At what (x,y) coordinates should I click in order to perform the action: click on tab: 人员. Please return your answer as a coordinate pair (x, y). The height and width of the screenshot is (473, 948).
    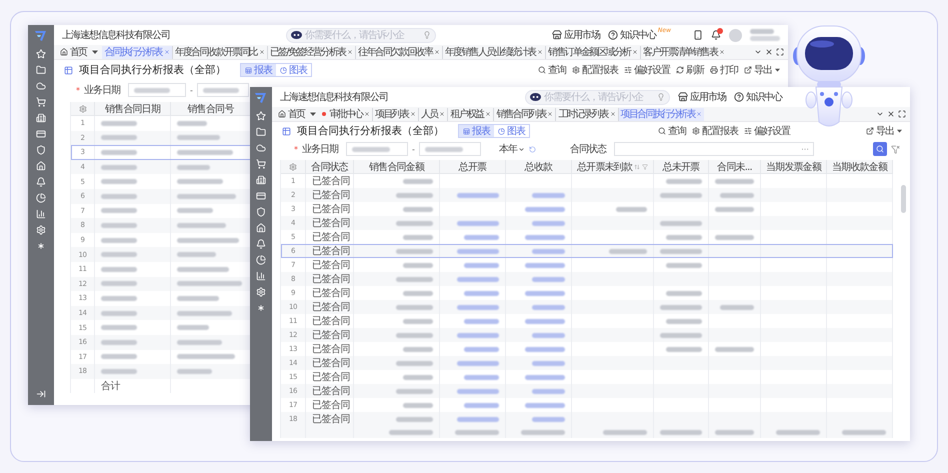
    Looking at the image, I should click on (433, 114).